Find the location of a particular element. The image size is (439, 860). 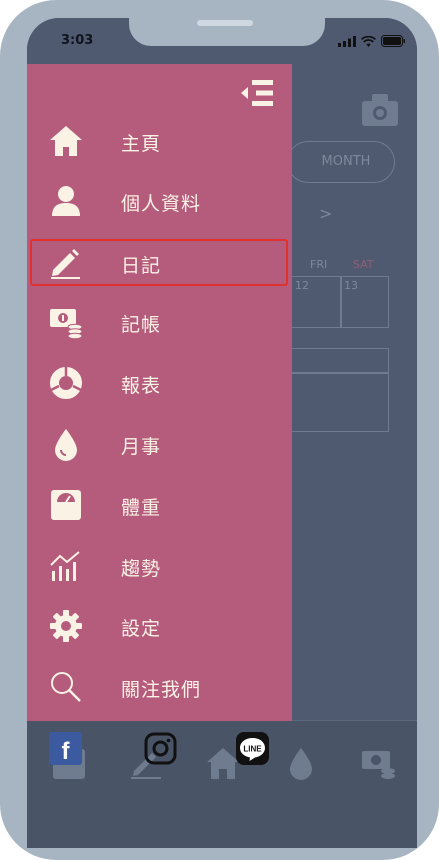

social-links: f LINE is located at coordinates (159, 754).